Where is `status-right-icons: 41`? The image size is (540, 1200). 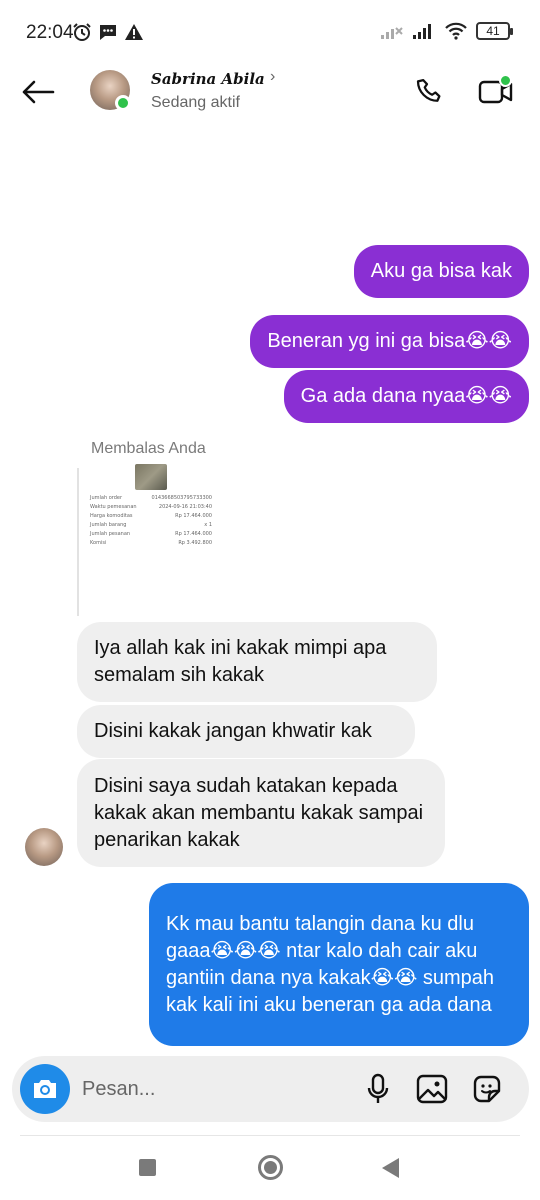 status-right-icons: 41 is located at coordinates (446, 31).